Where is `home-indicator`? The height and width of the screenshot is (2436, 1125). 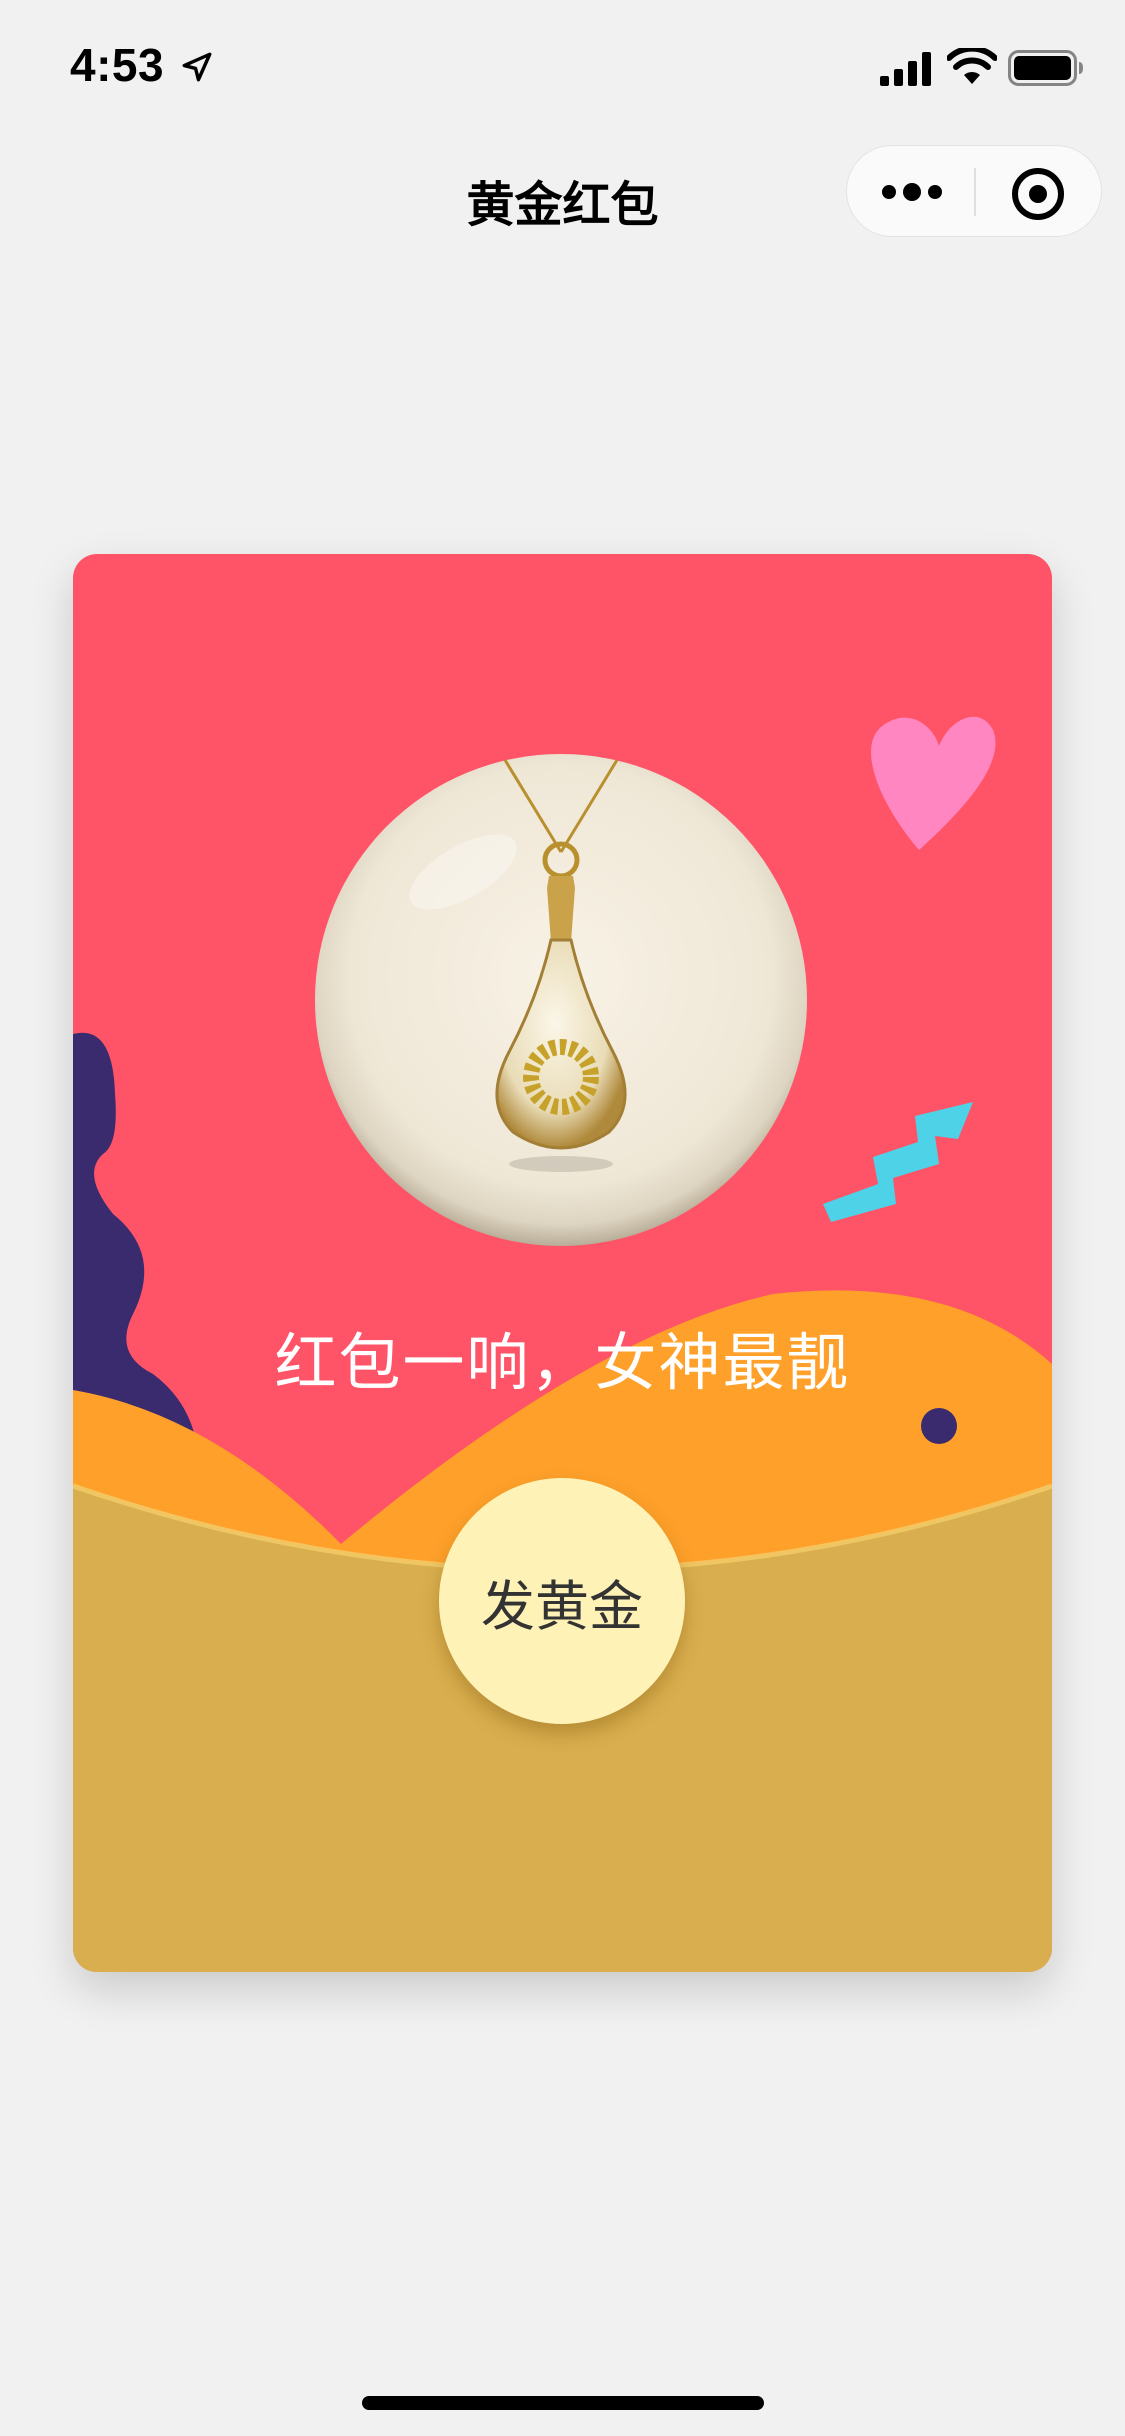
home-indicator is located at coordinates (563, 2403).